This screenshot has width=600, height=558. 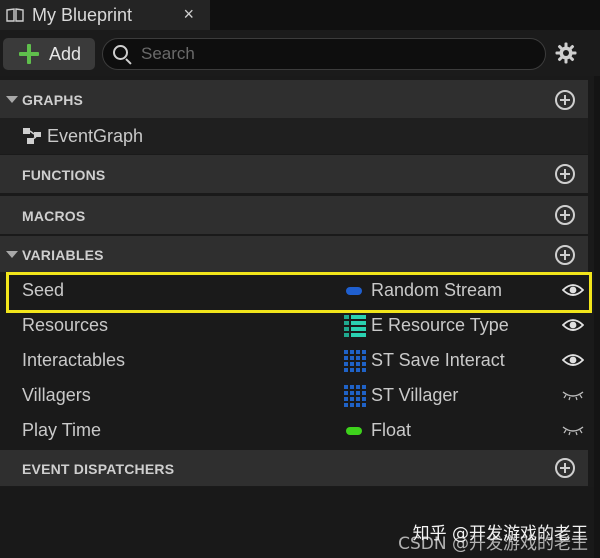 I want to click on tab-my-blueprint: My Blueprint ×, so click(x=105, y=15).